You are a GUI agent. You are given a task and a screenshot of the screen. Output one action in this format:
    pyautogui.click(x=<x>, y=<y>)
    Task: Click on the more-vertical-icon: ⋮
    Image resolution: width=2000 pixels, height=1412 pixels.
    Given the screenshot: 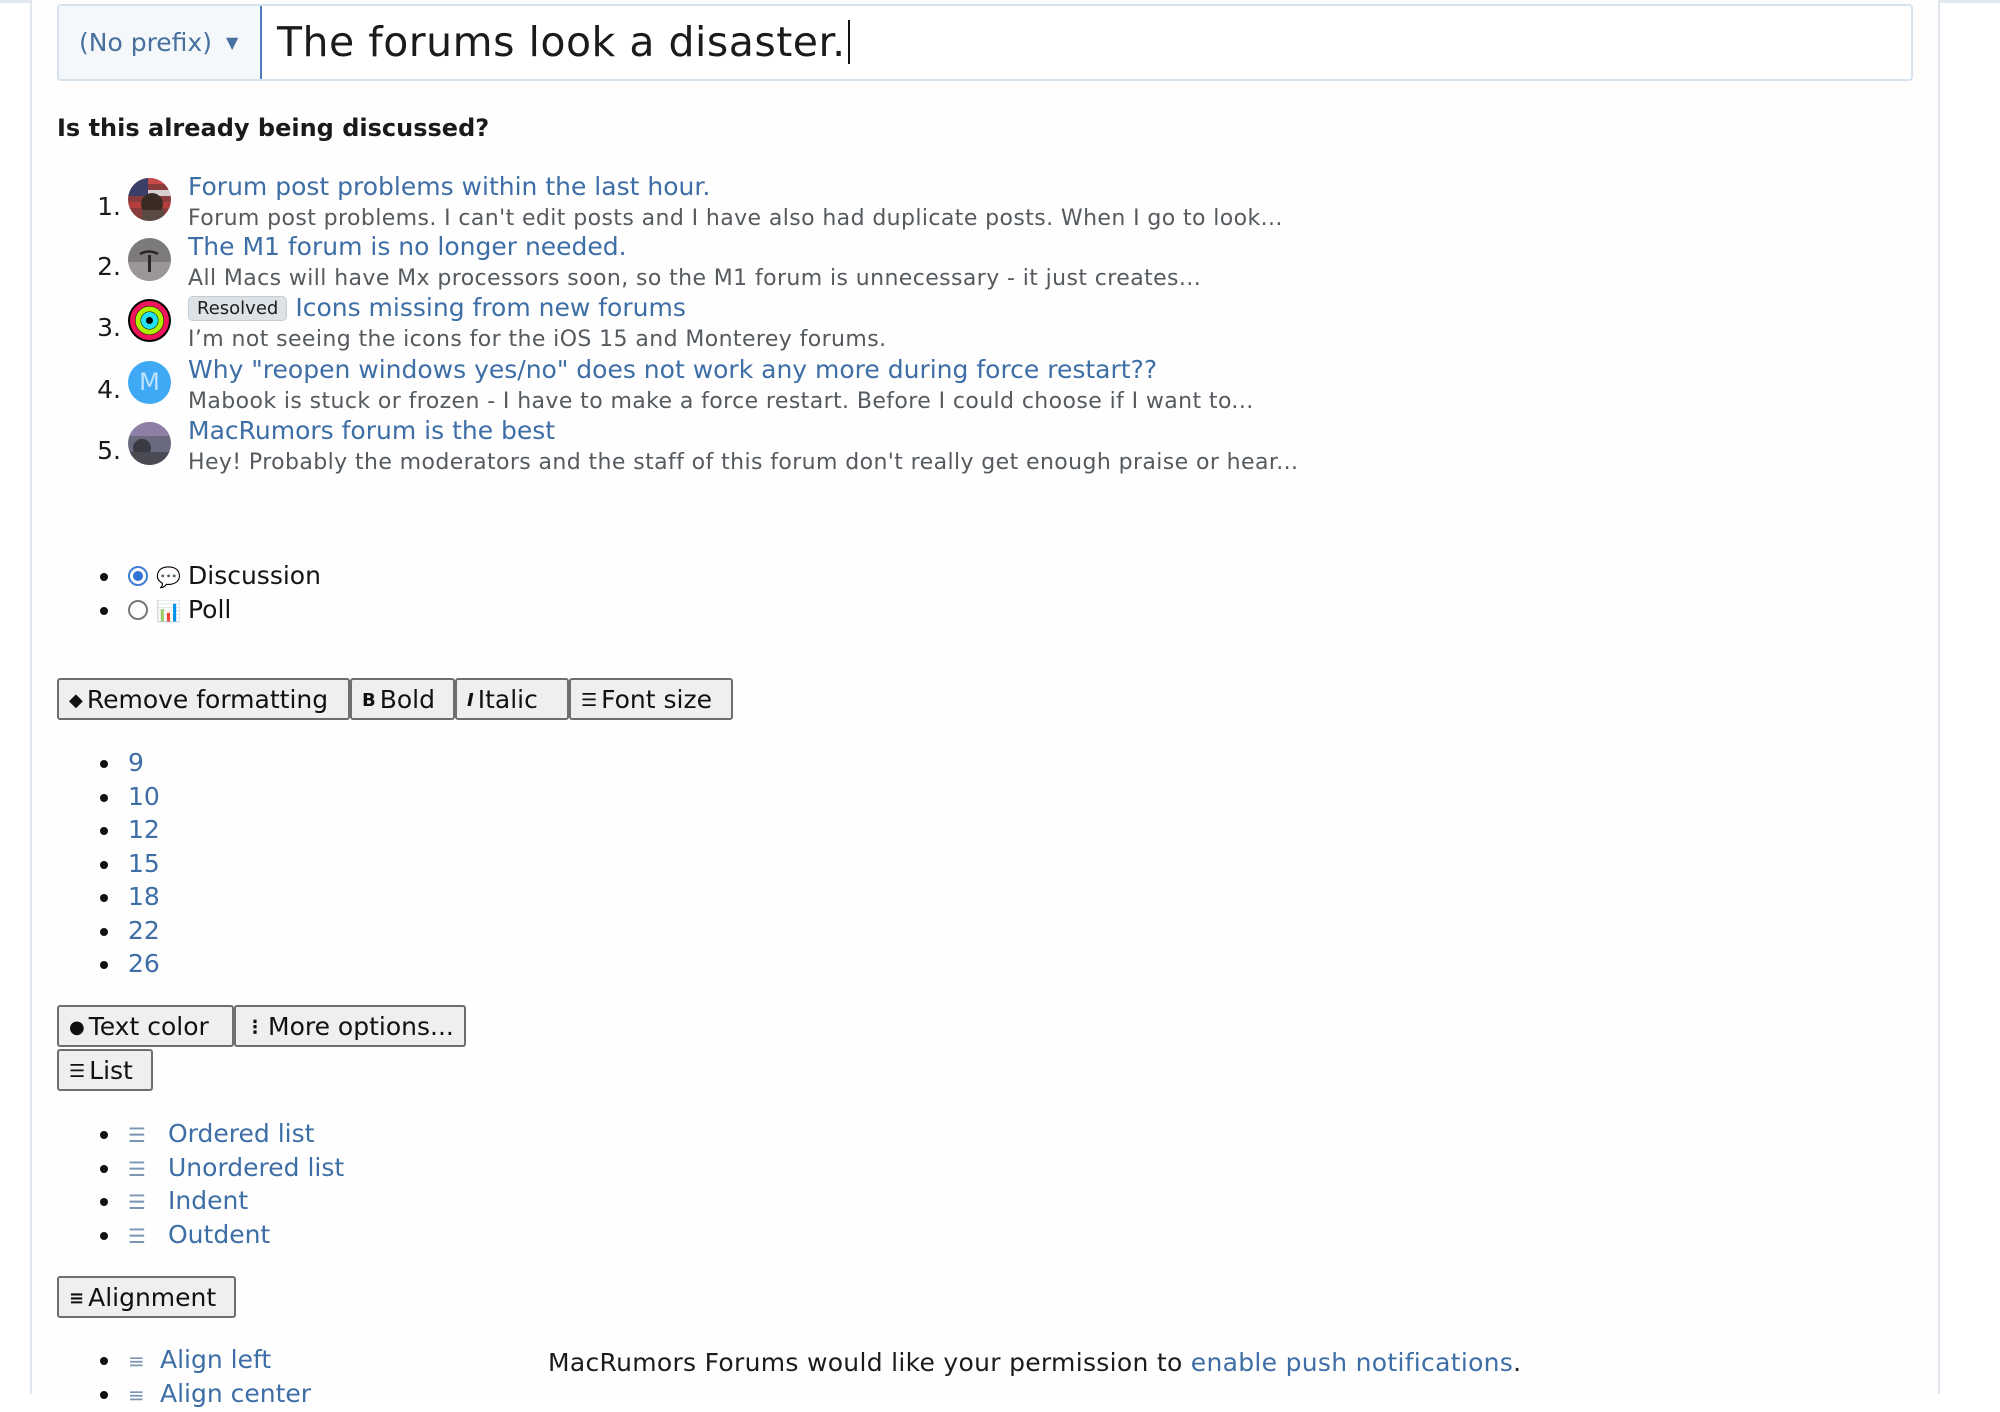 What is the action you would take?
    pyautogui.click(x=255, y=1028)
    